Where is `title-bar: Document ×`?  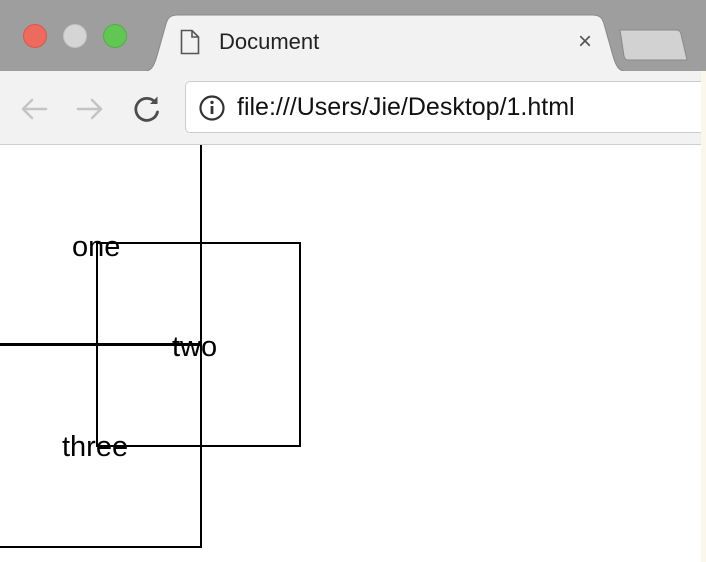
title-bar: Document × is located at coordinates (353, 36).